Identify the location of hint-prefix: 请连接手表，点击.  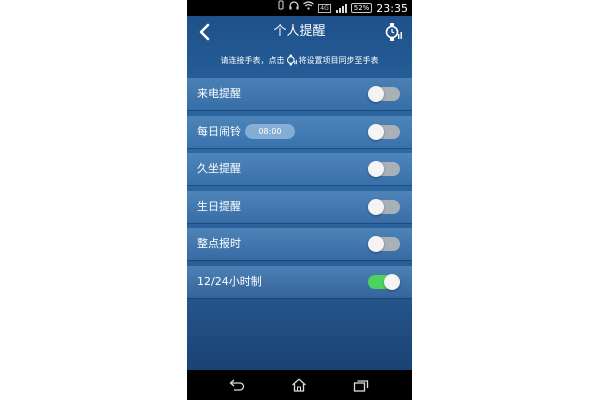
(252, 60).